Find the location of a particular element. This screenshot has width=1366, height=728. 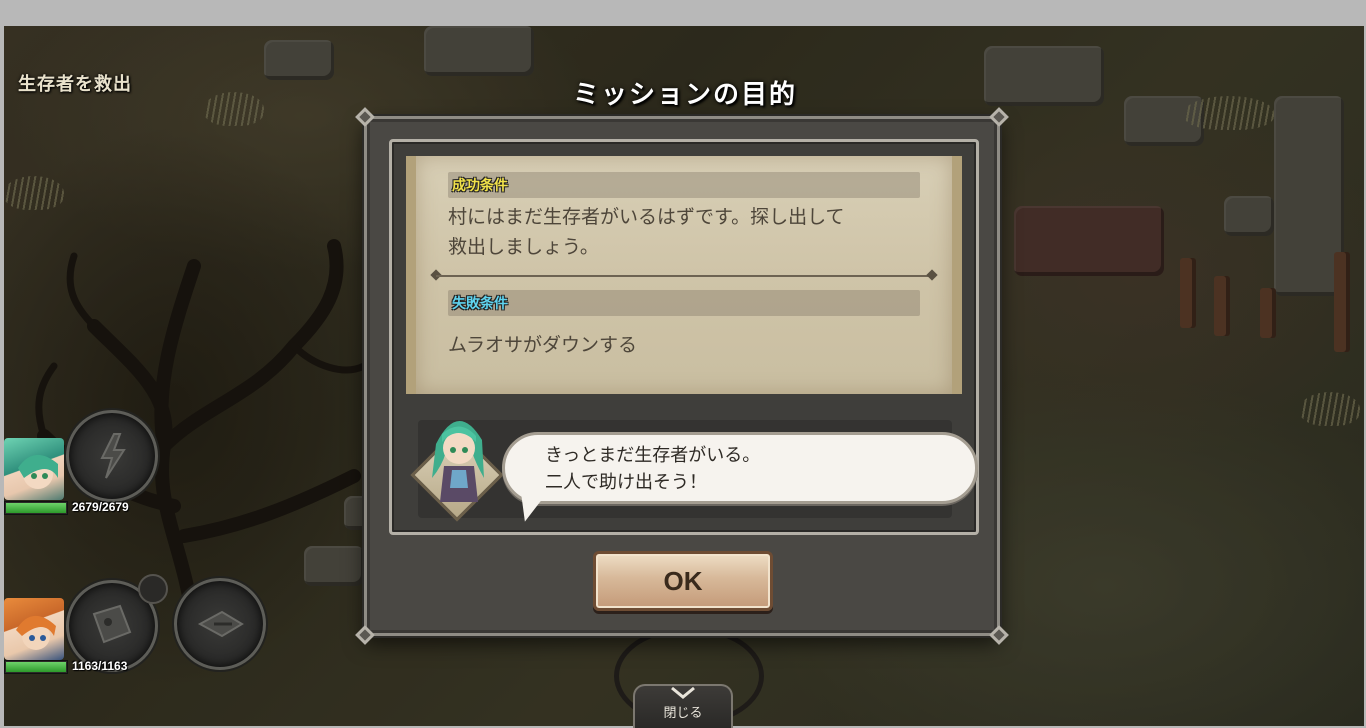

heroine-portrait is located at coordinates (34, 469).